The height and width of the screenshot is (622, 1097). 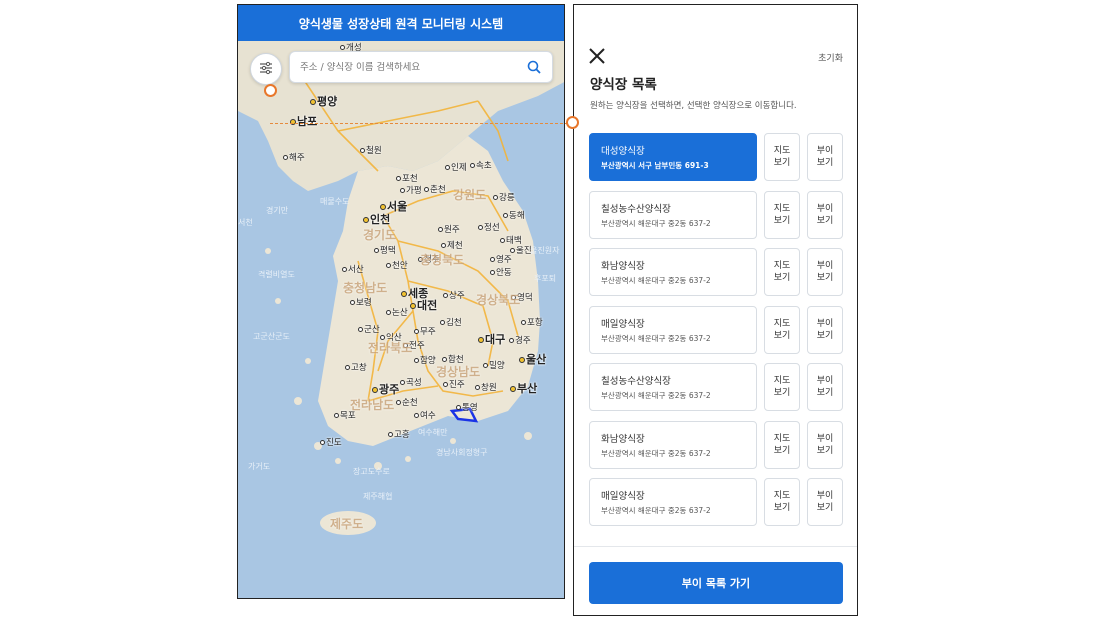 I want to click on region-label: 경기도, so click(x=380, y=235).